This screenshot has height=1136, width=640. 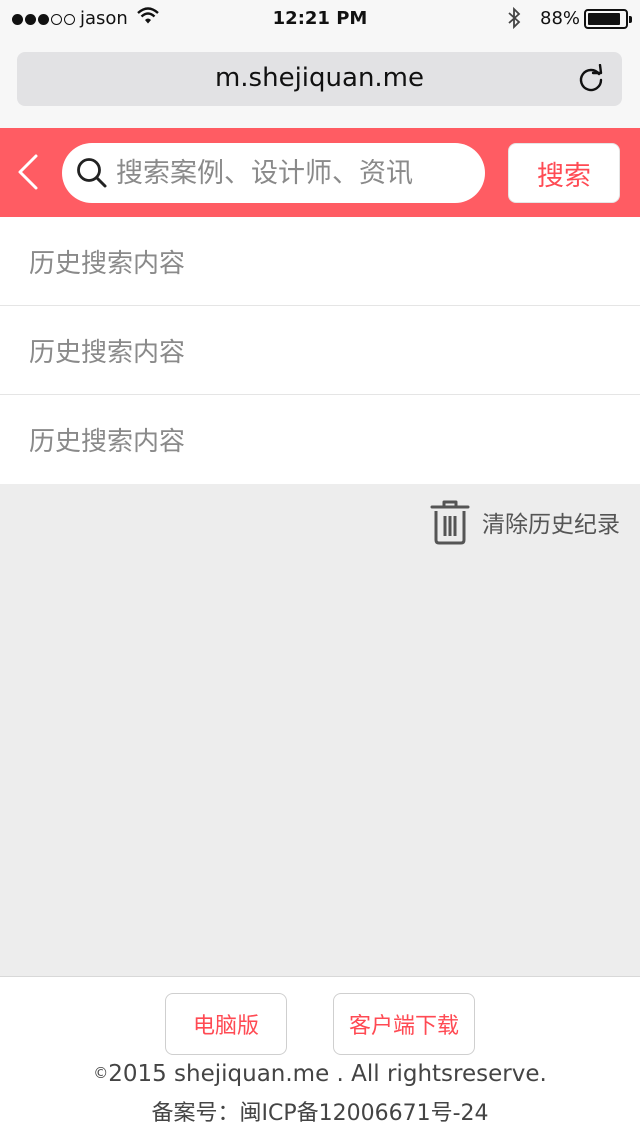 I want to click on battery-level, so click(x=604, y=19).